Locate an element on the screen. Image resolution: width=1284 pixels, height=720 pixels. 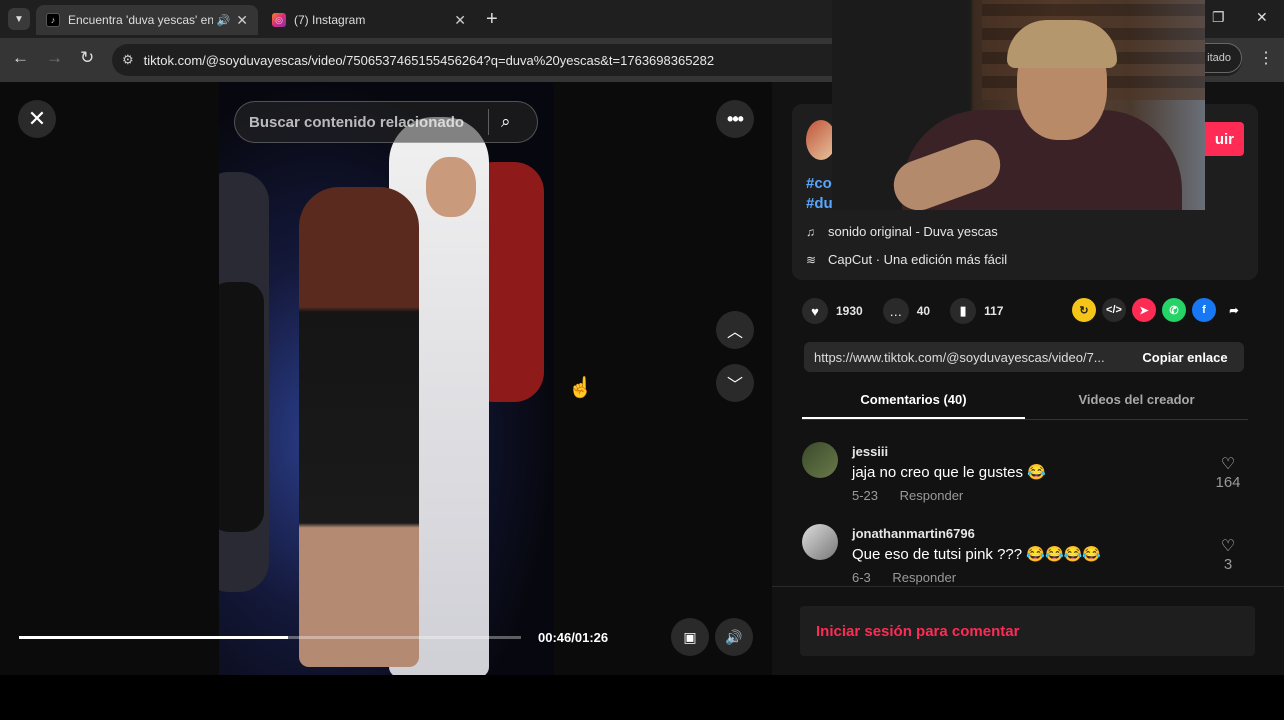
login-to-comment-box: Iniciar sesión para comentar is located at coordinates (1027, 631).